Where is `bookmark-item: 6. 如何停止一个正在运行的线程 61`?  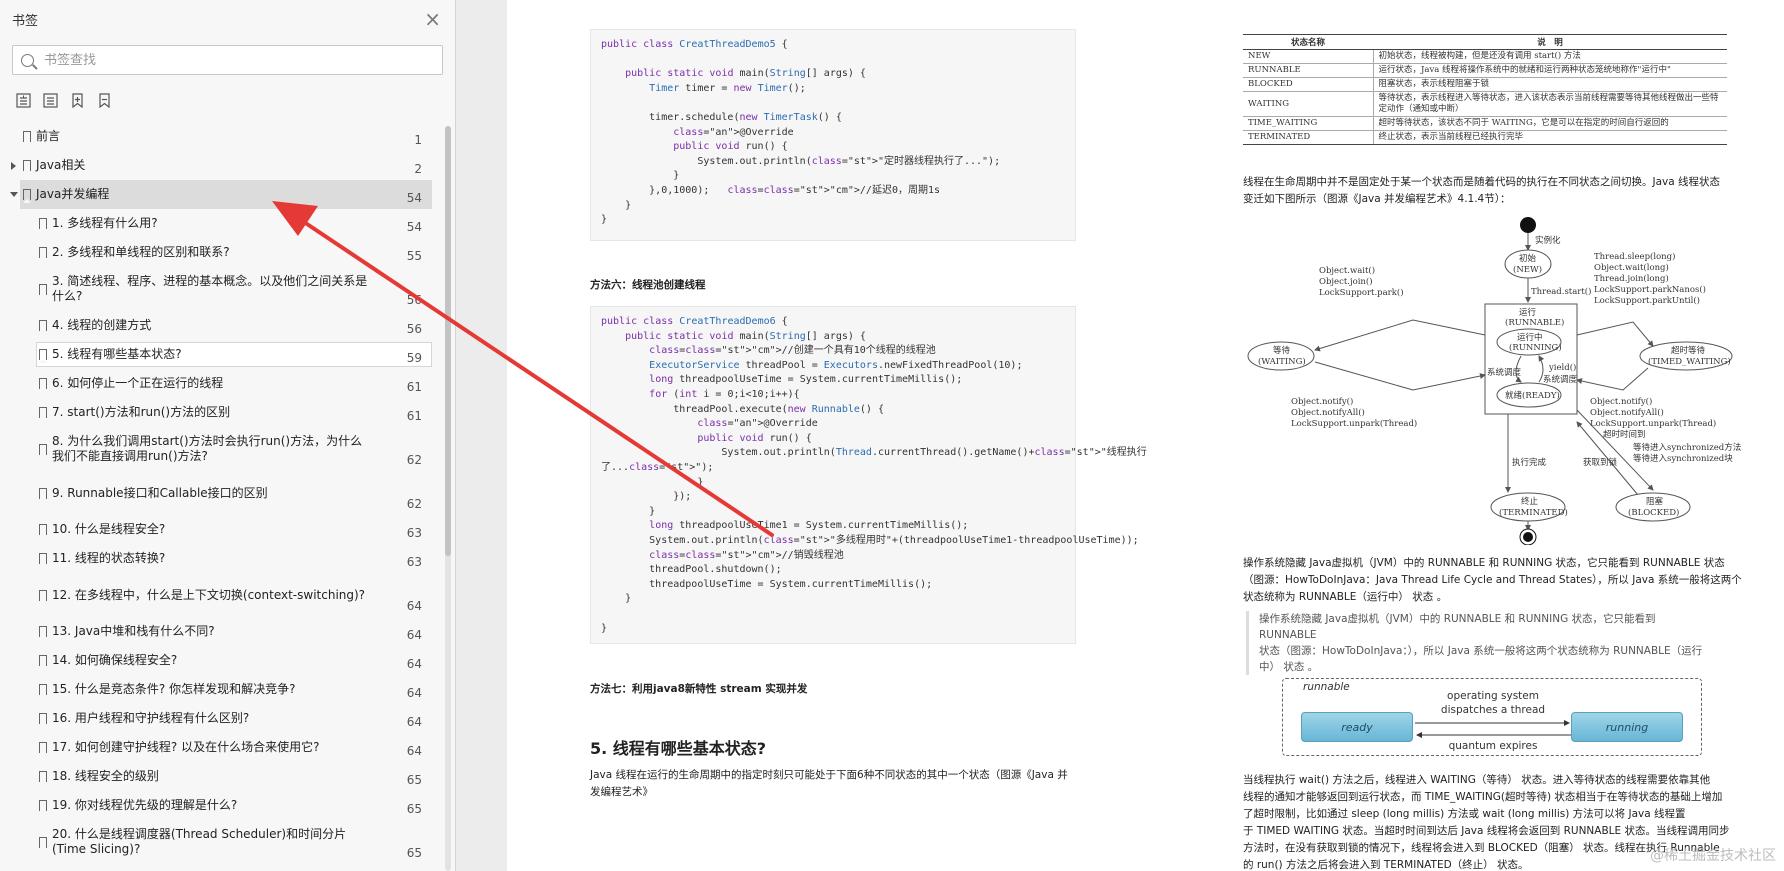
bookmark-item: 6. 如何停止一个正在运行的线程 61 is located at coordinates (223, 383).